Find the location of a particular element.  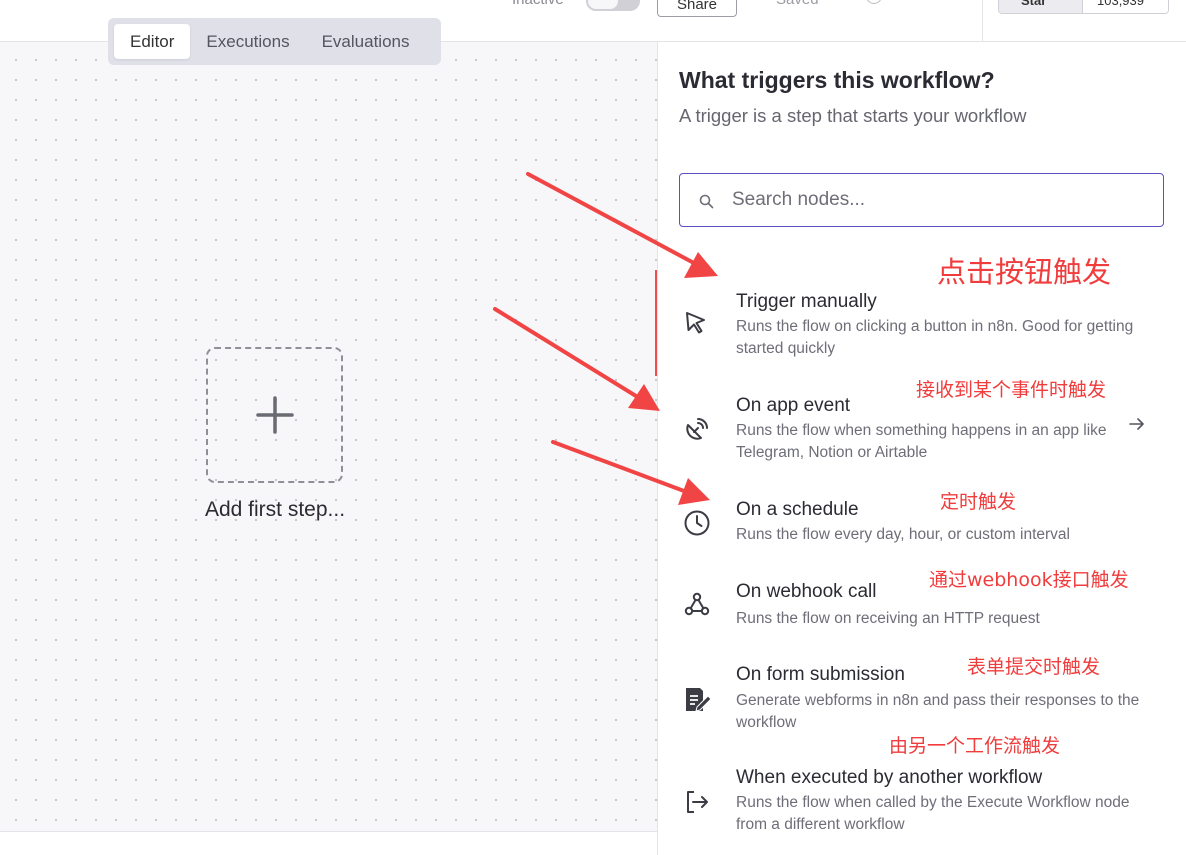

form-edit-icon is located at coordinates (699, 700).